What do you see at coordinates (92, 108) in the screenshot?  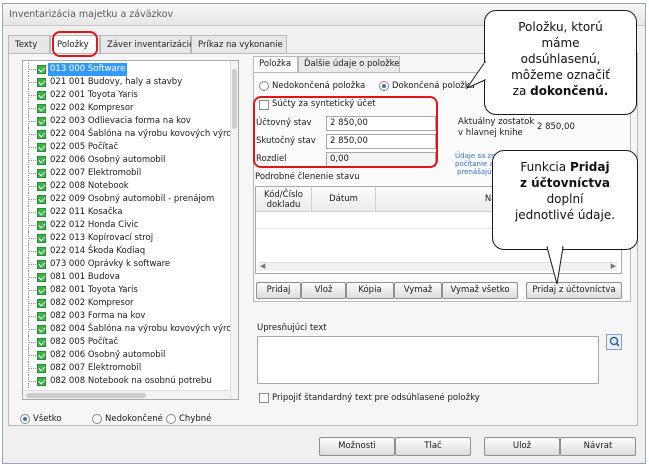 I see `tree-item-label: 022 002 Kompresor` at bounding box center [92, 108].